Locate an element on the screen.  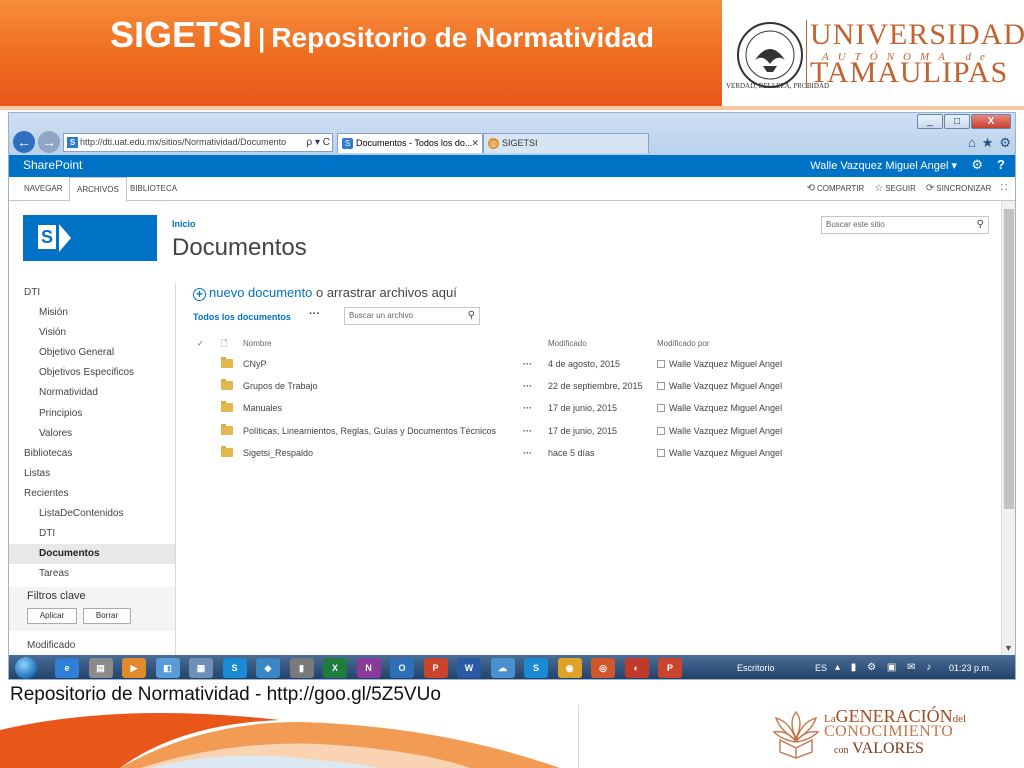
breadcrumb: Inicio is located at coordinates (184, 224).